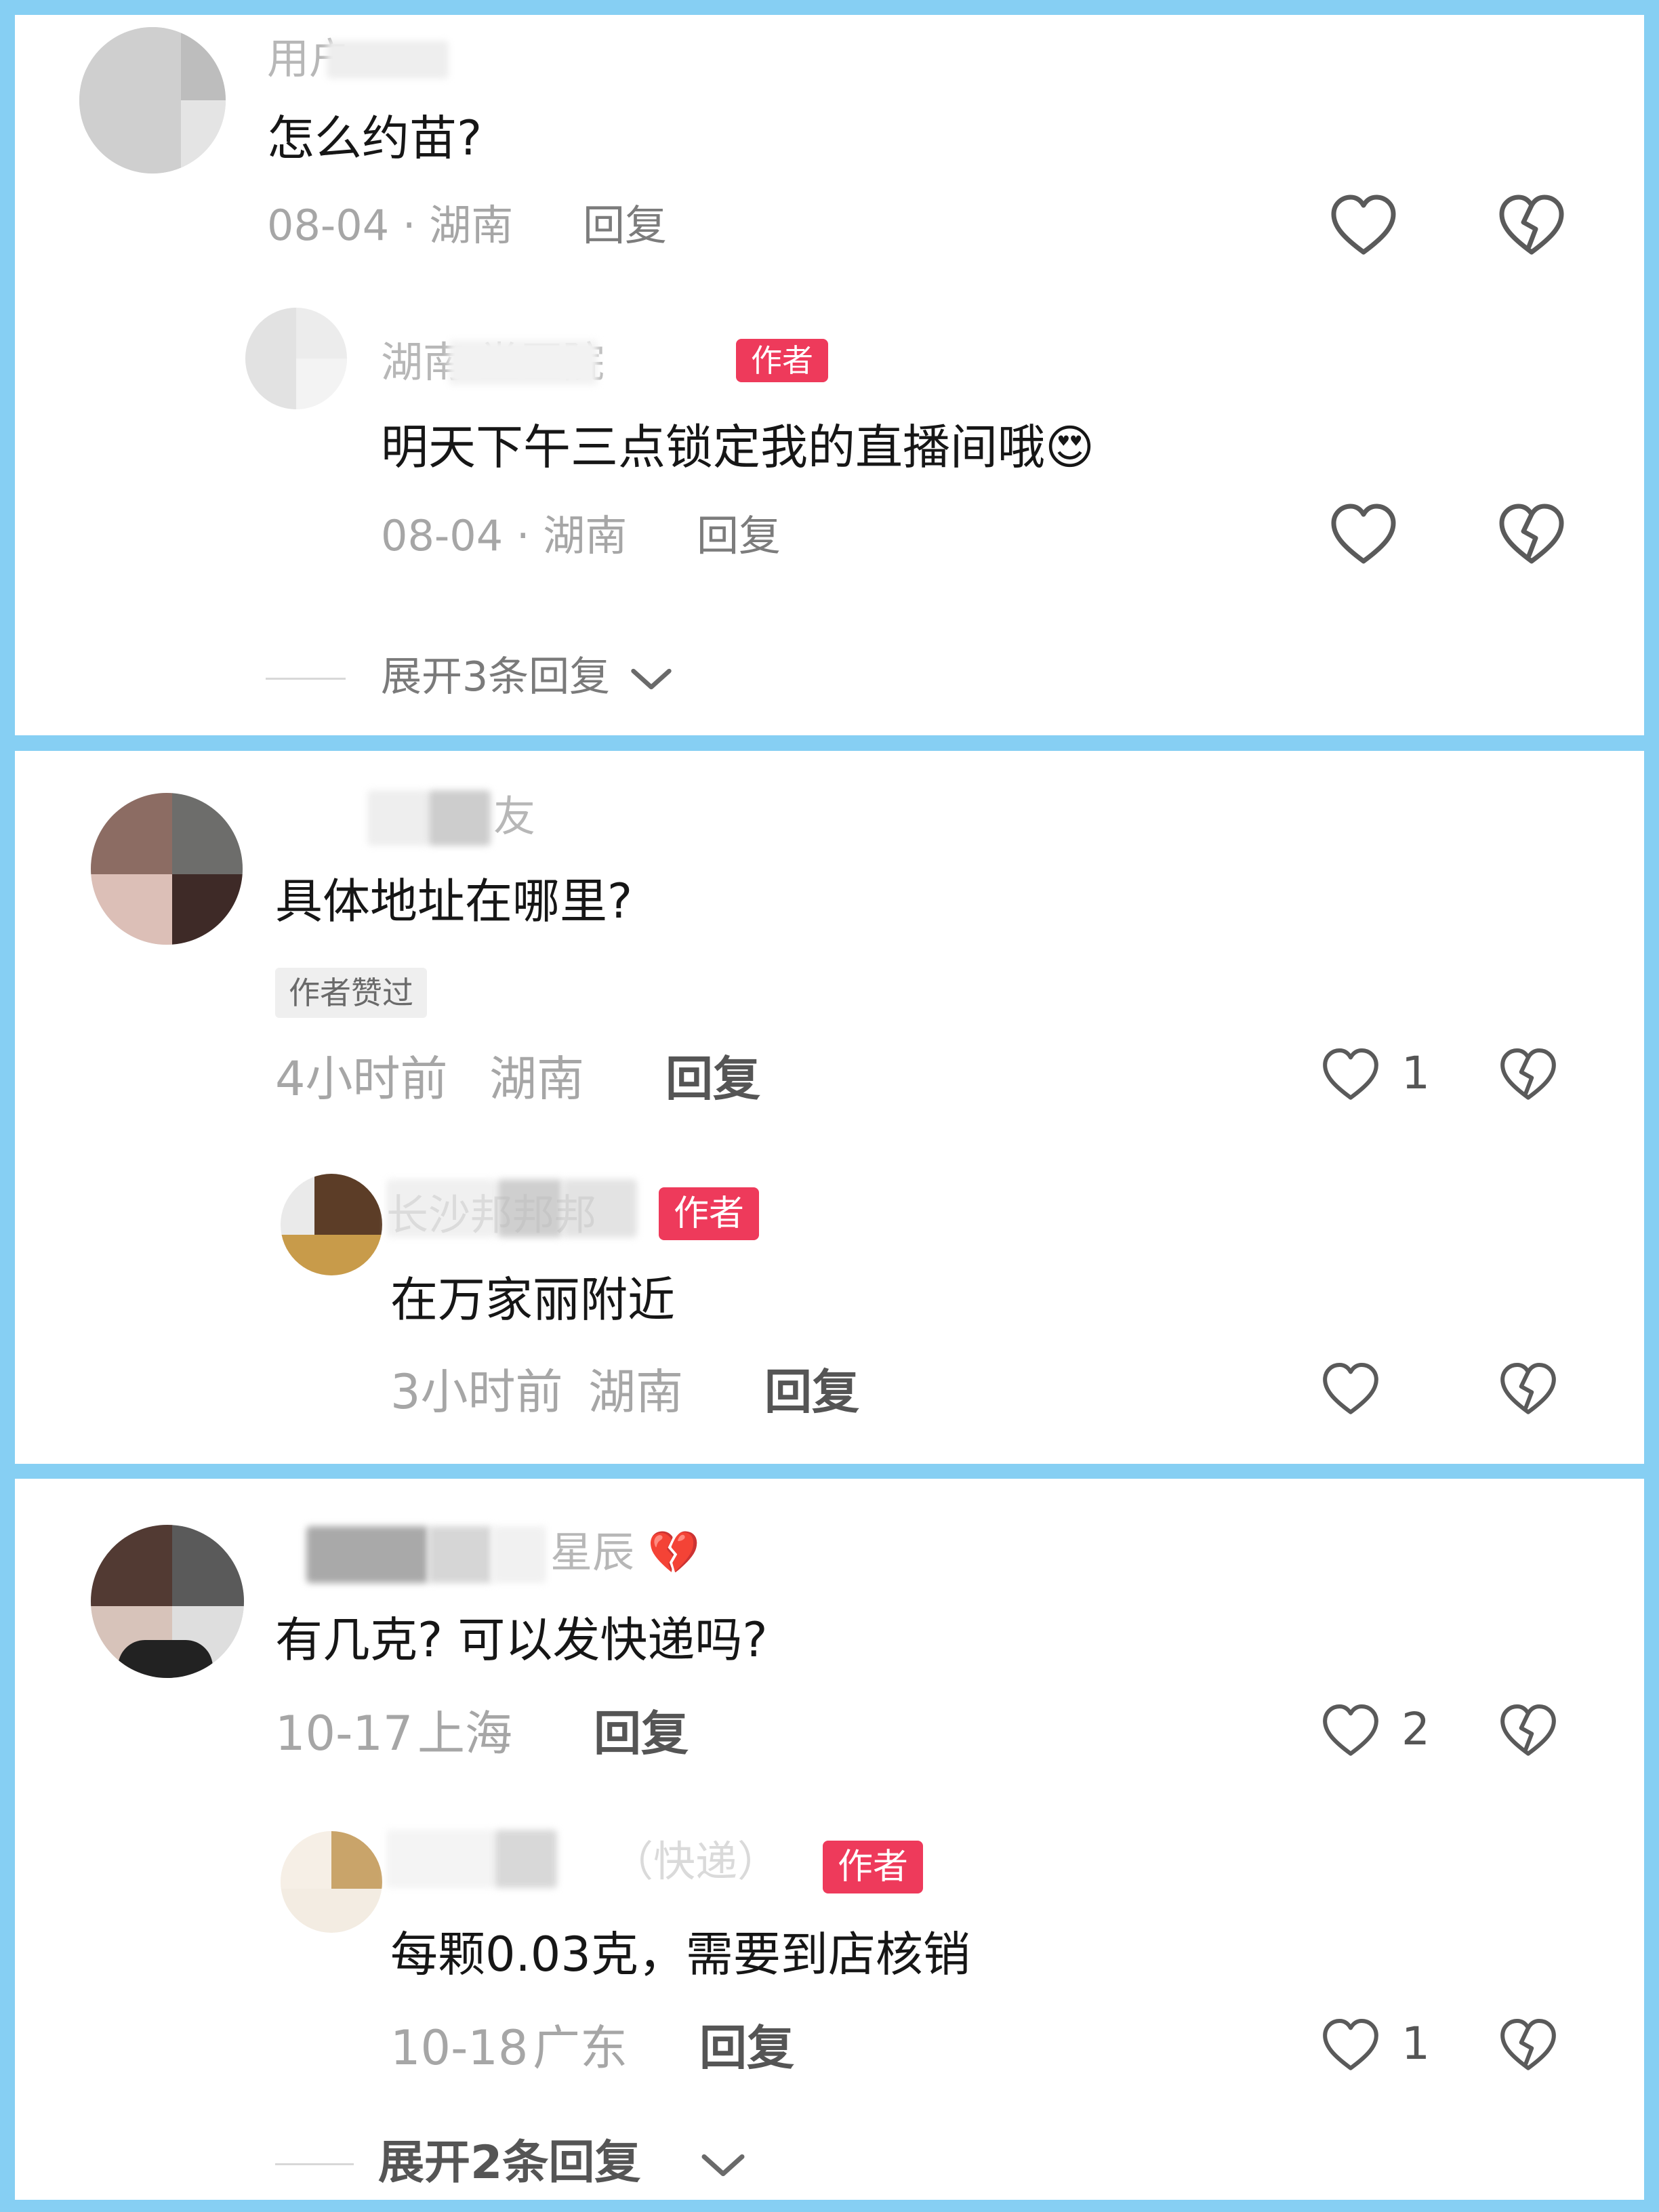 This screenshot has height=2212, width=1659. I want to click on comment-text: 具体地址在哪里?, so click(454, 901).